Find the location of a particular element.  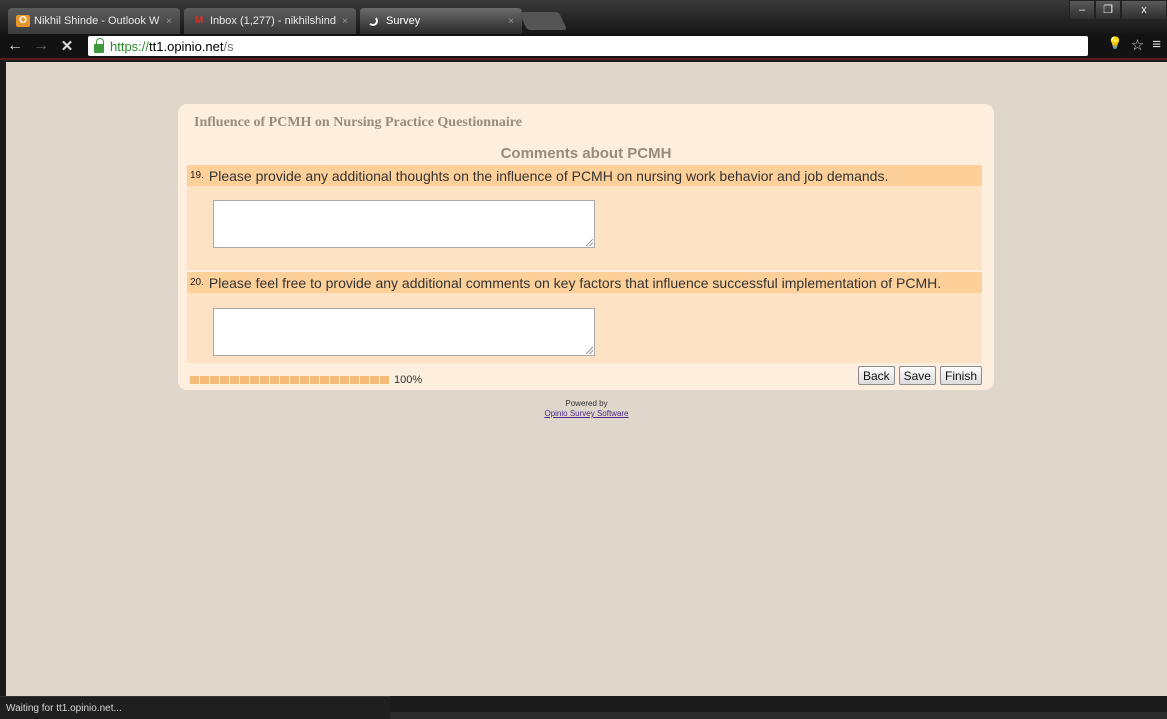

section-title: Comments about PCMH is located at coordinates (586, 153).